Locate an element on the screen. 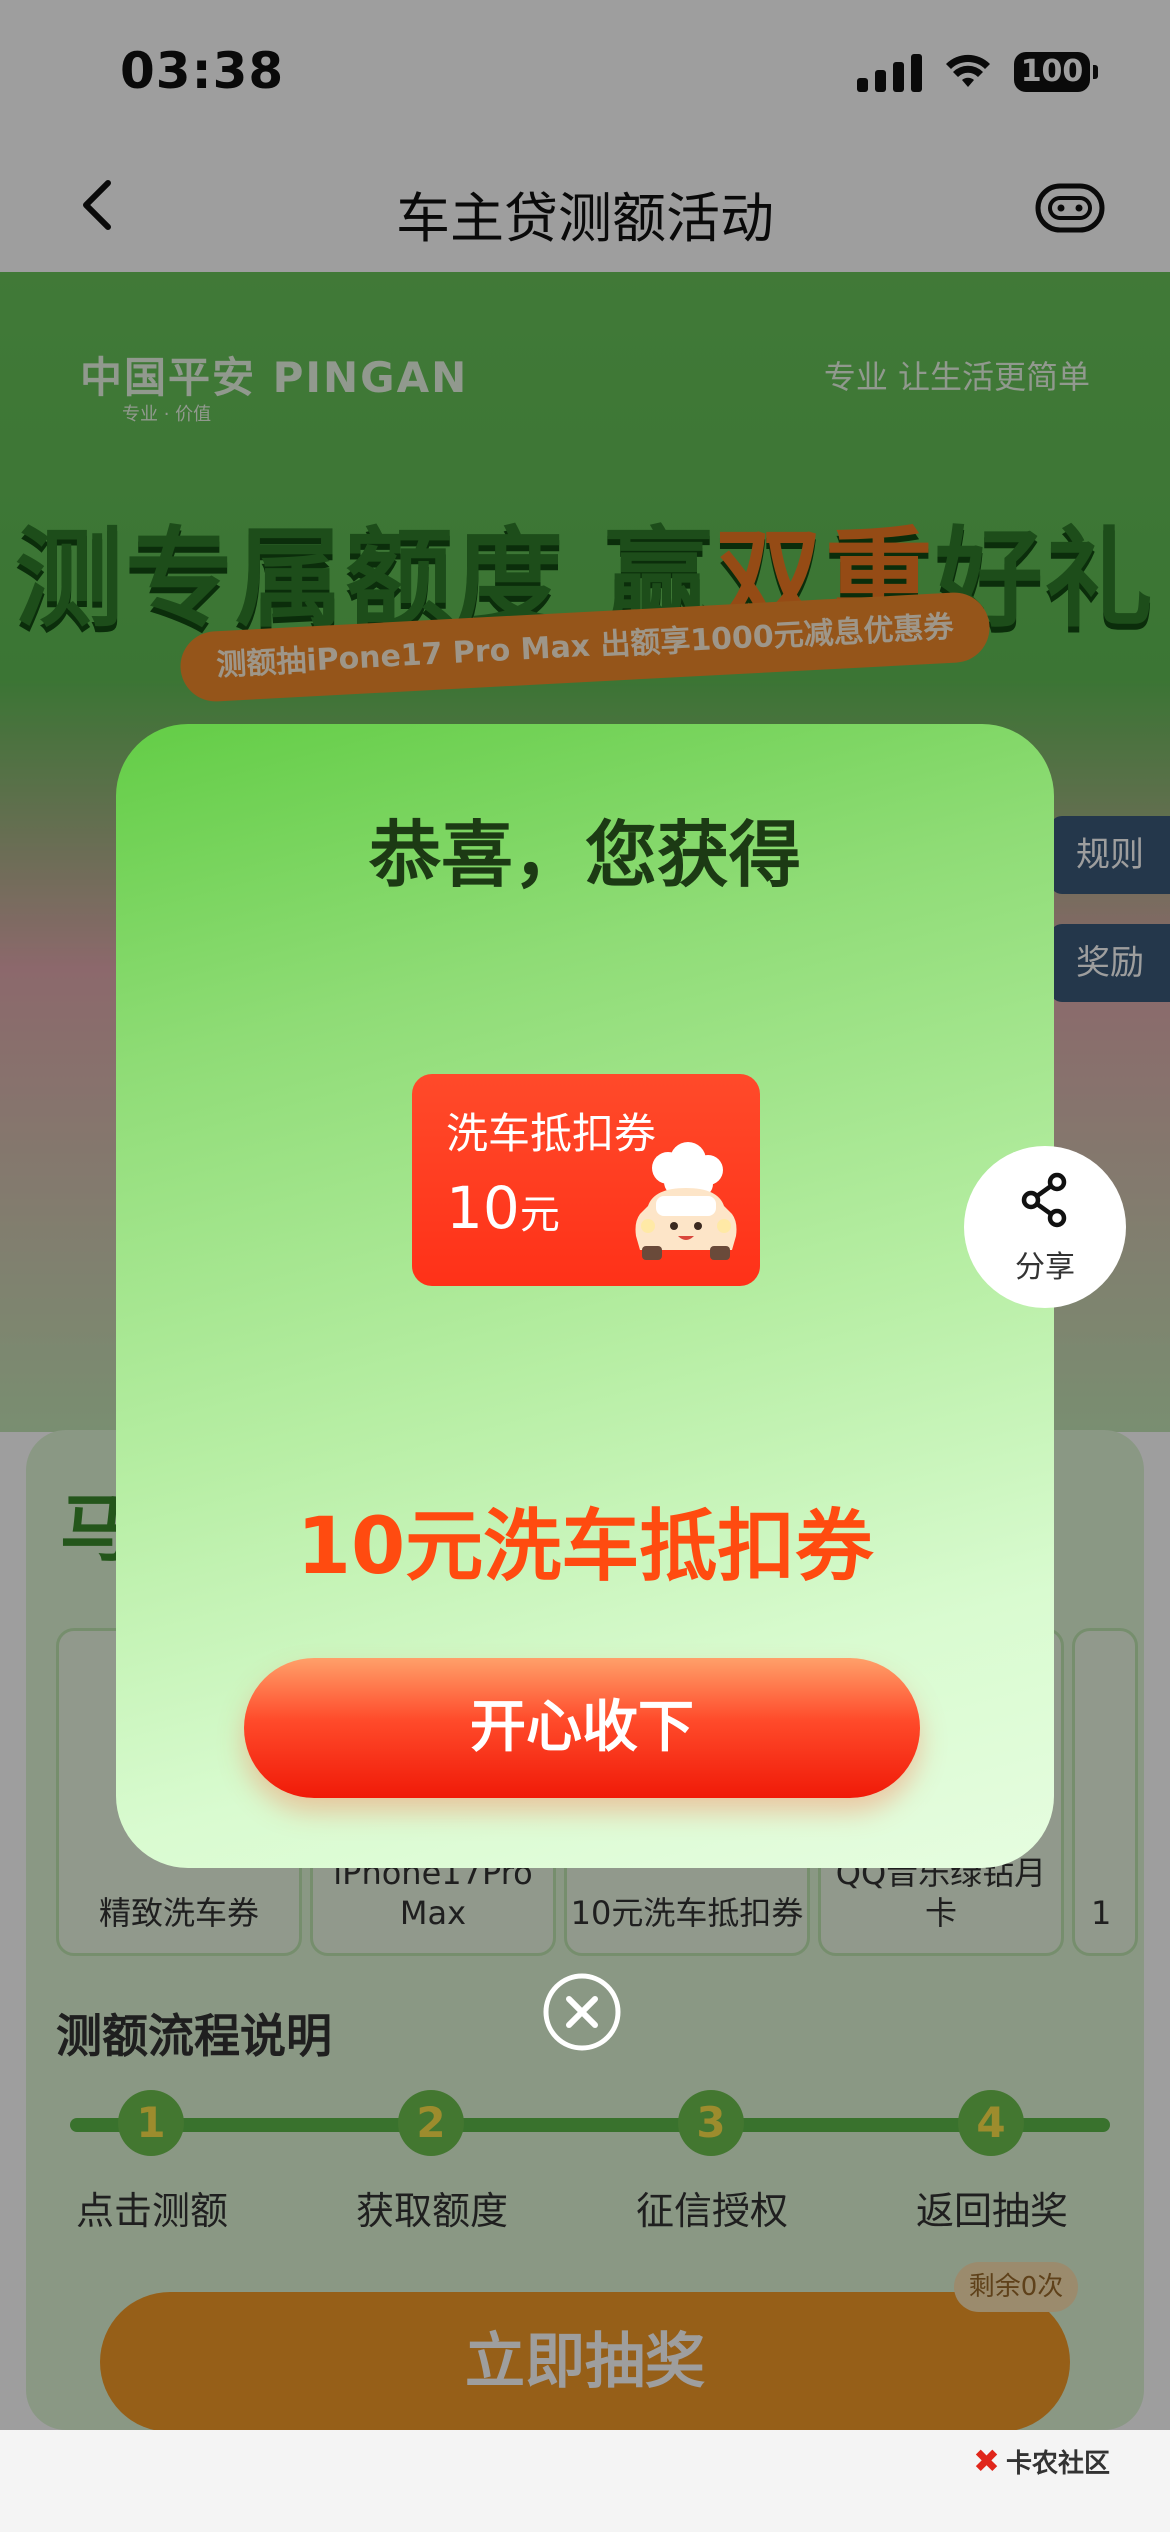 The height and width of the screenshot is (2532, 1170). close-icon is located at coordinates (582, 2012).